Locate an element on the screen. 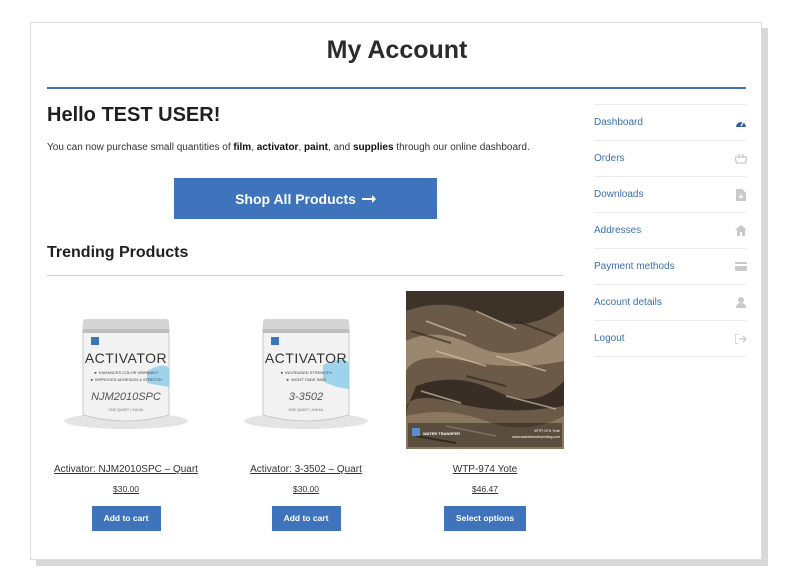  nav-label: Payment methods is located at coordinates (634, 266).